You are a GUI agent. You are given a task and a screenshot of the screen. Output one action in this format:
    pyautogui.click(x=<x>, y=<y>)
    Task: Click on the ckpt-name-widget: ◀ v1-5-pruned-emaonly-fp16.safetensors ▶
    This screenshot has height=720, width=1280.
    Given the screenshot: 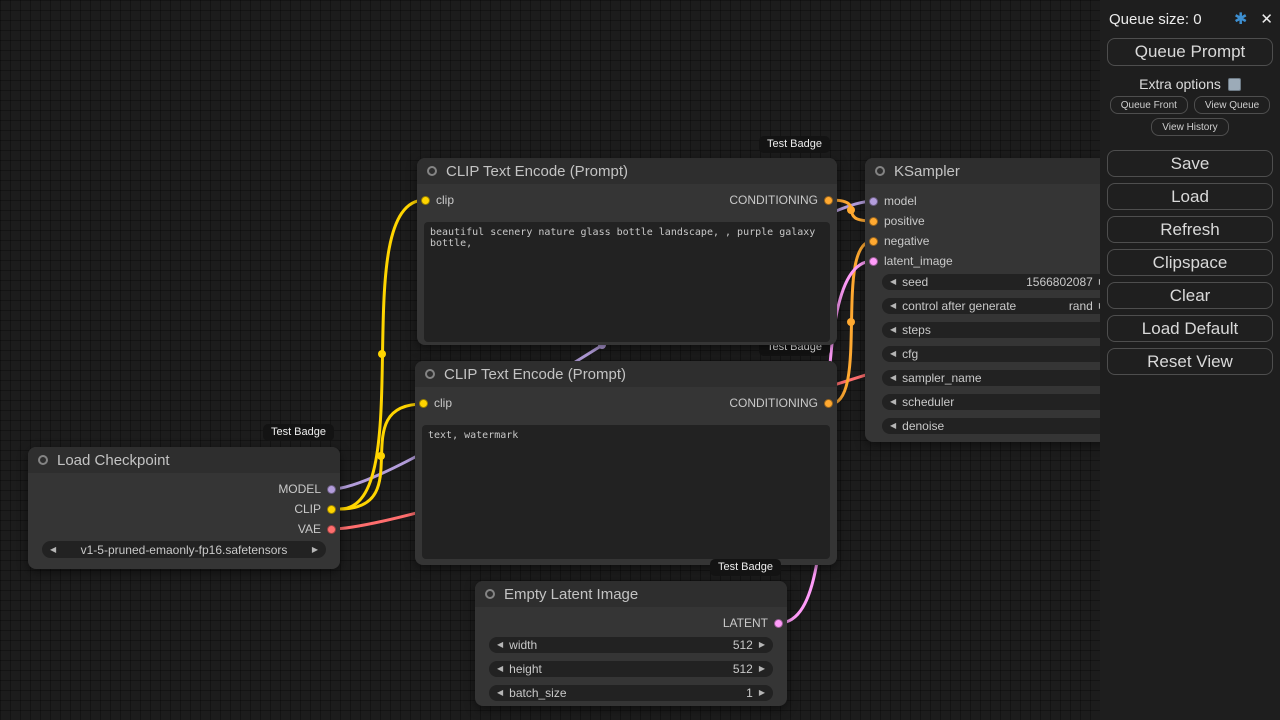 What is the action you would take?
    pyautogui.click(x=184, y=549)
    